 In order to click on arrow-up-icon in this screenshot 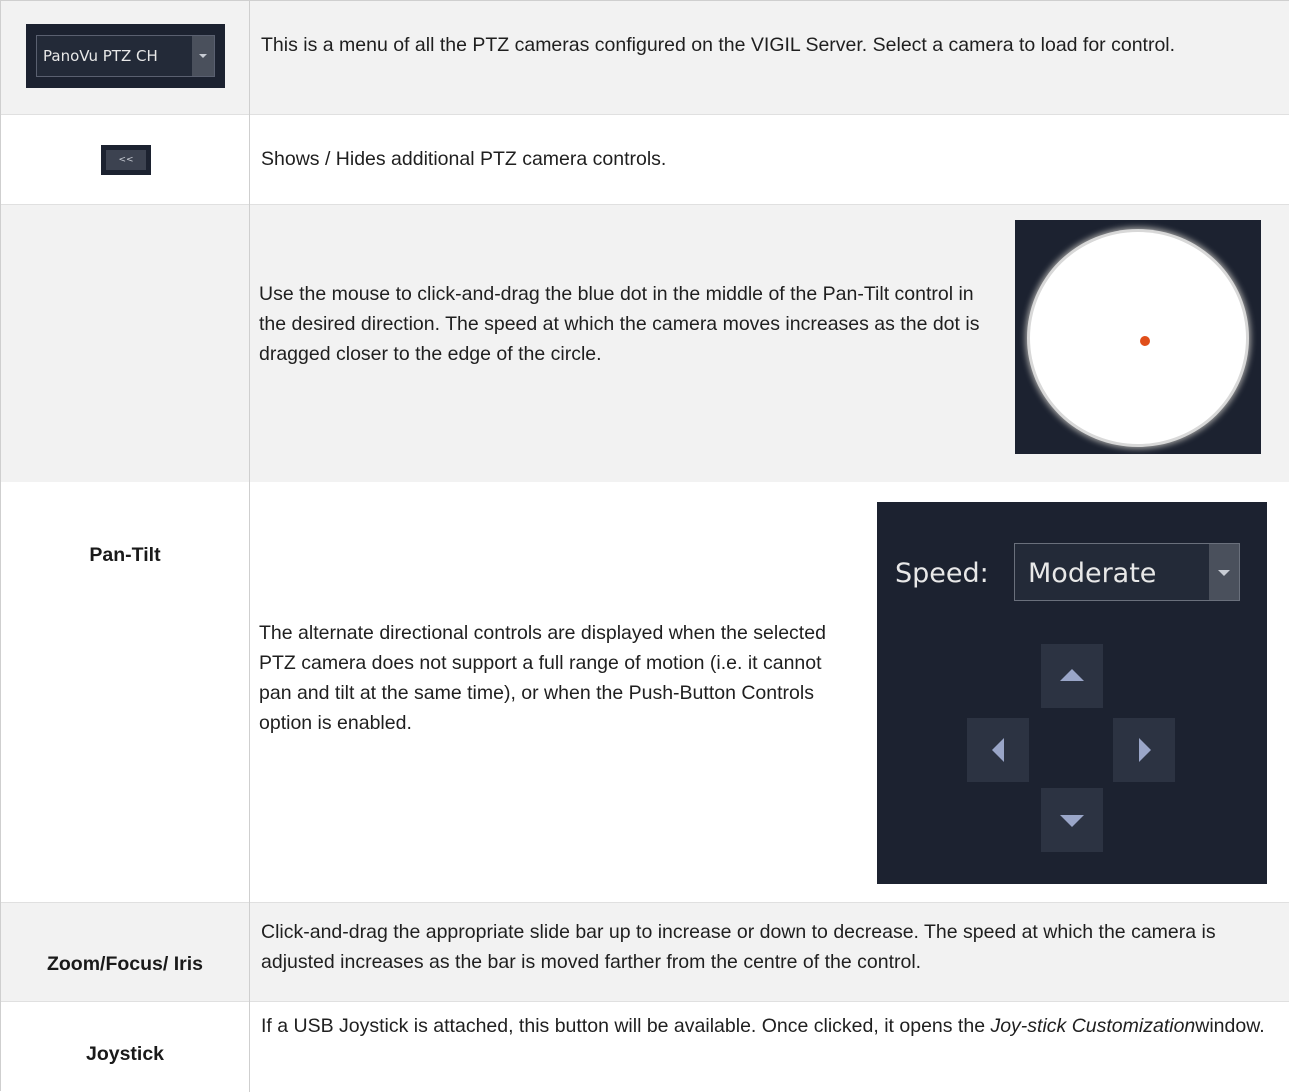, I will do `click(1072, 676)`.